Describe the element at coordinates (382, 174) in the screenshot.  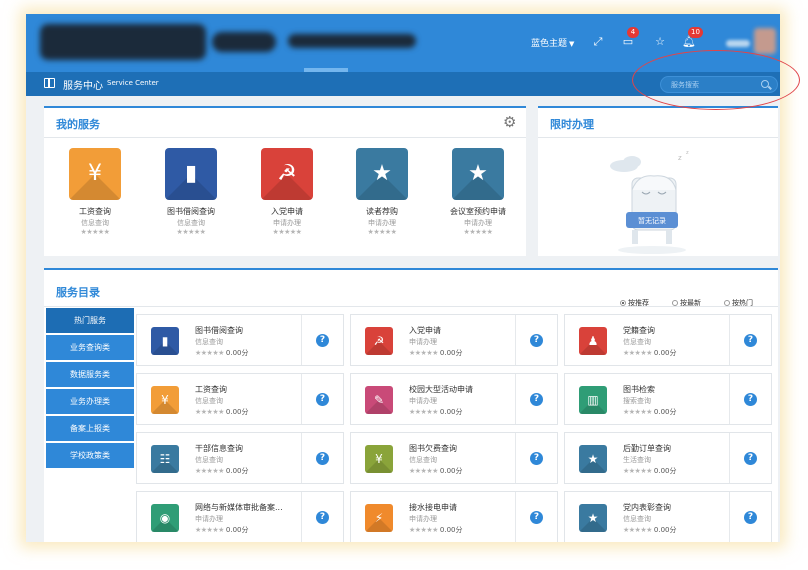
I see `service-tile: ★` at that location.